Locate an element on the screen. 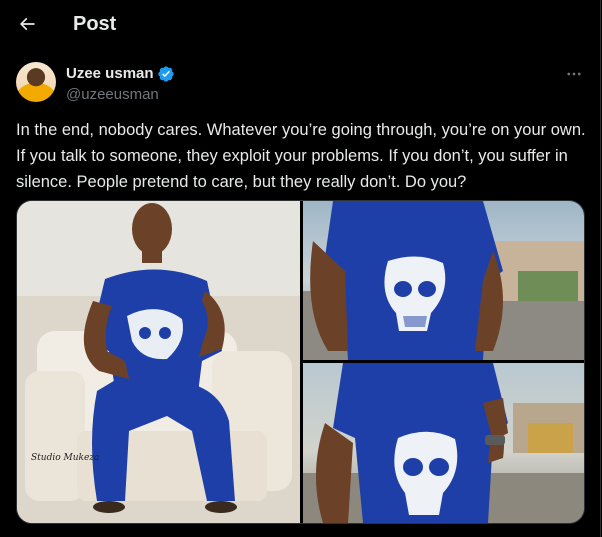 This screenshot has width=602, height=537. back-button is located at coordinates (27, 24).